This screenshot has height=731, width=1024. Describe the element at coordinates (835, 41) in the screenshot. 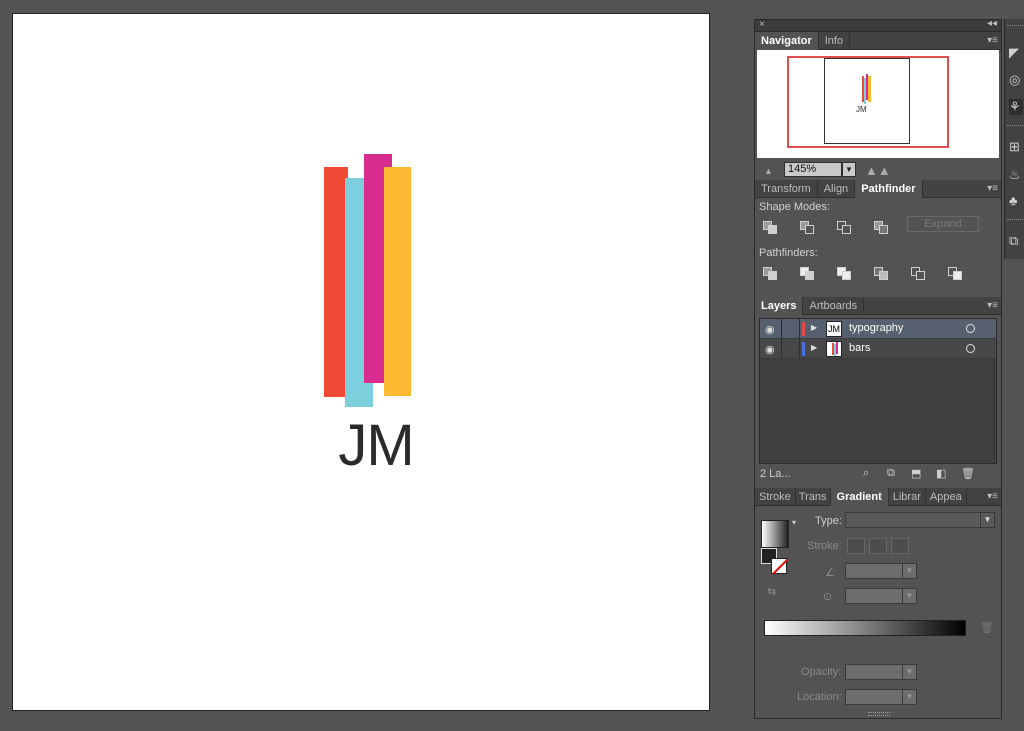

I see `tab-info: Info` at that location.